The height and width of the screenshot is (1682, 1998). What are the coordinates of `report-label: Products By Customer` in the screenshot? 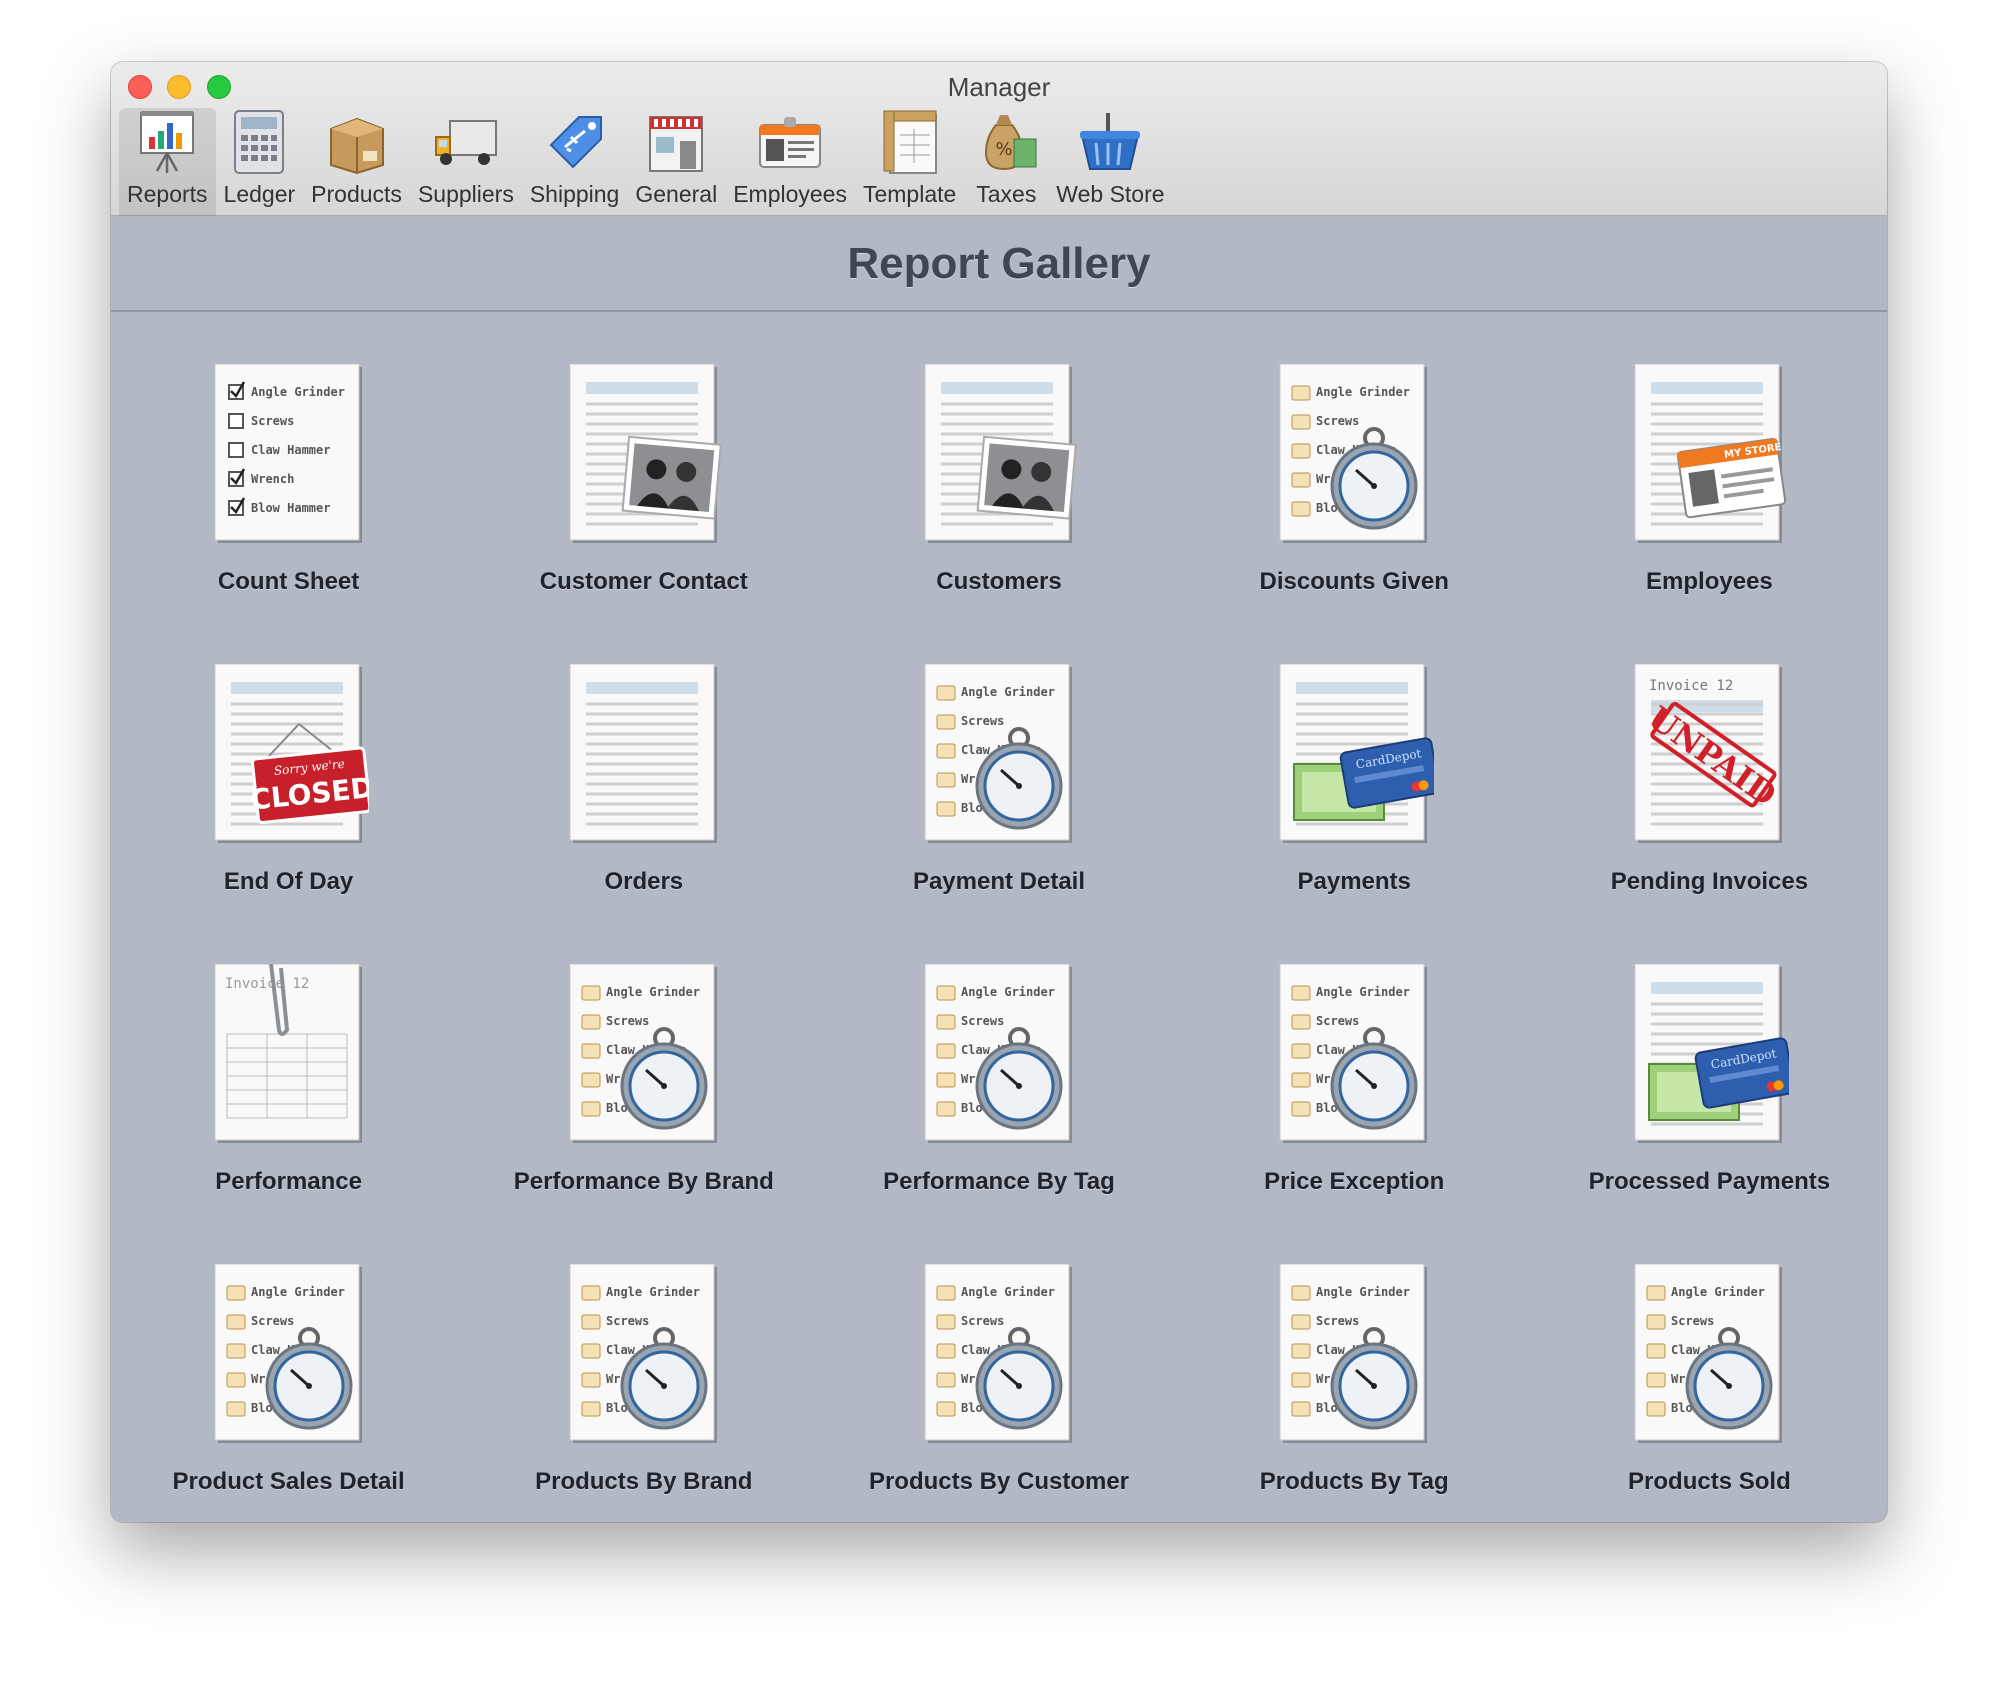 It's located at (999, 1482).